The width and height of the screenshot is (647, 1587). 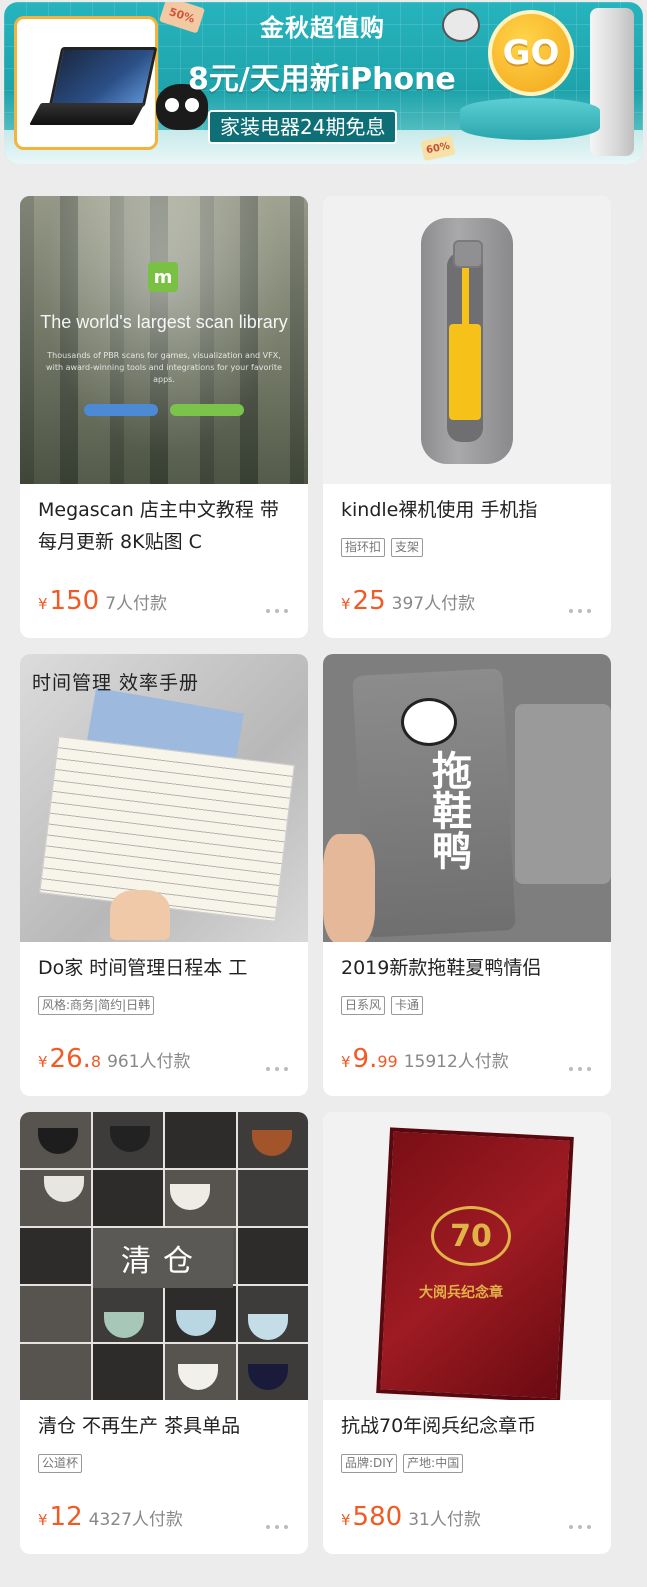 What do you see at coordinates (402, 1463) in the screenshot?
I see `product-tags: 品牌:DIY 产地:中国` at bounding box center [402, 1463].